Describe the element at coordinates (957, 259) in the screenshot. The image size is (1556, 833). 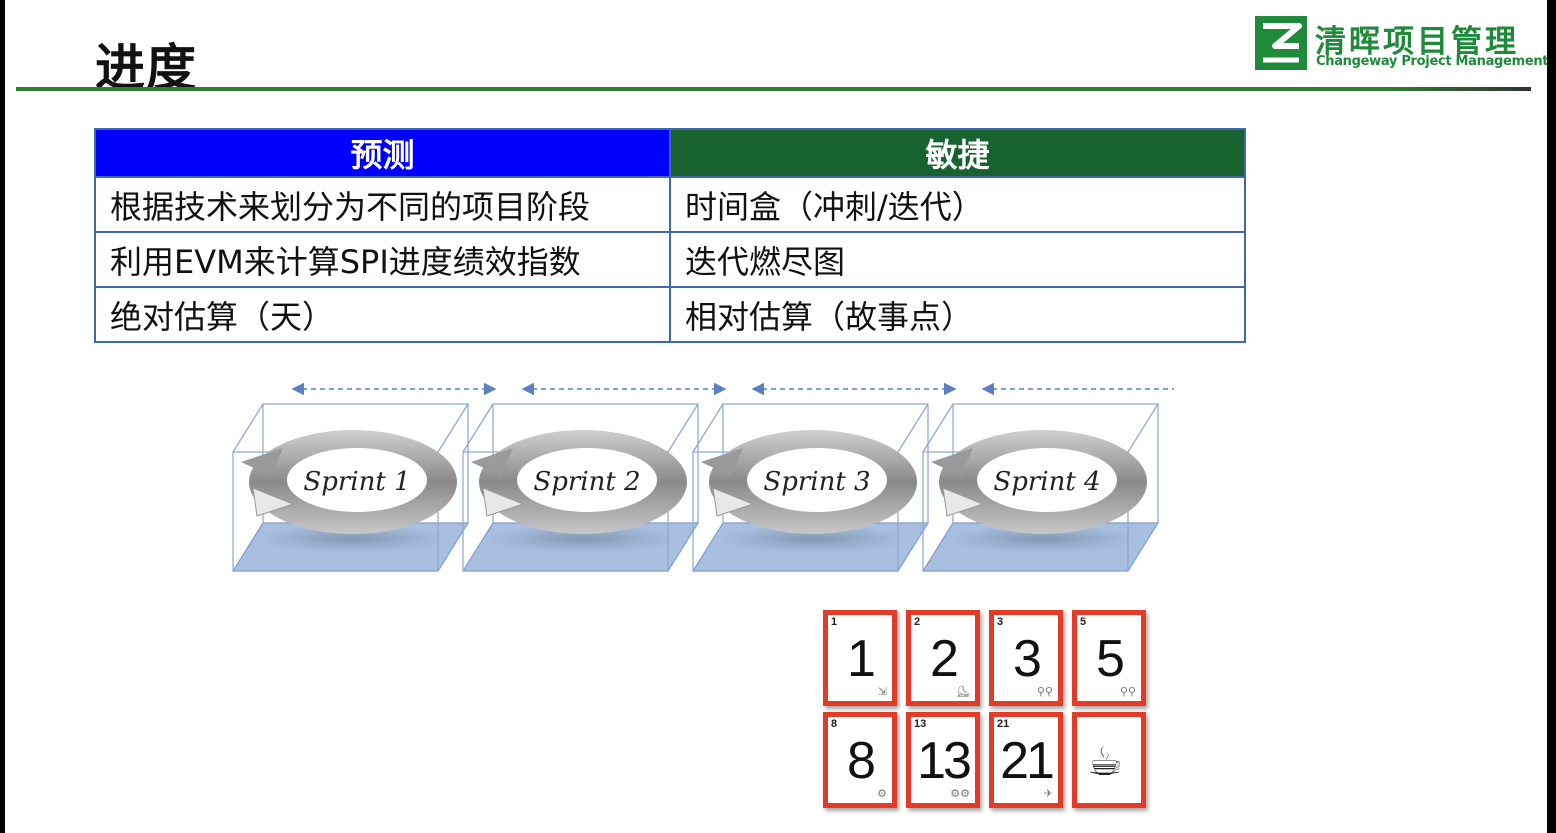
I see `agile-cell: 迭代燃尽图` at that location.